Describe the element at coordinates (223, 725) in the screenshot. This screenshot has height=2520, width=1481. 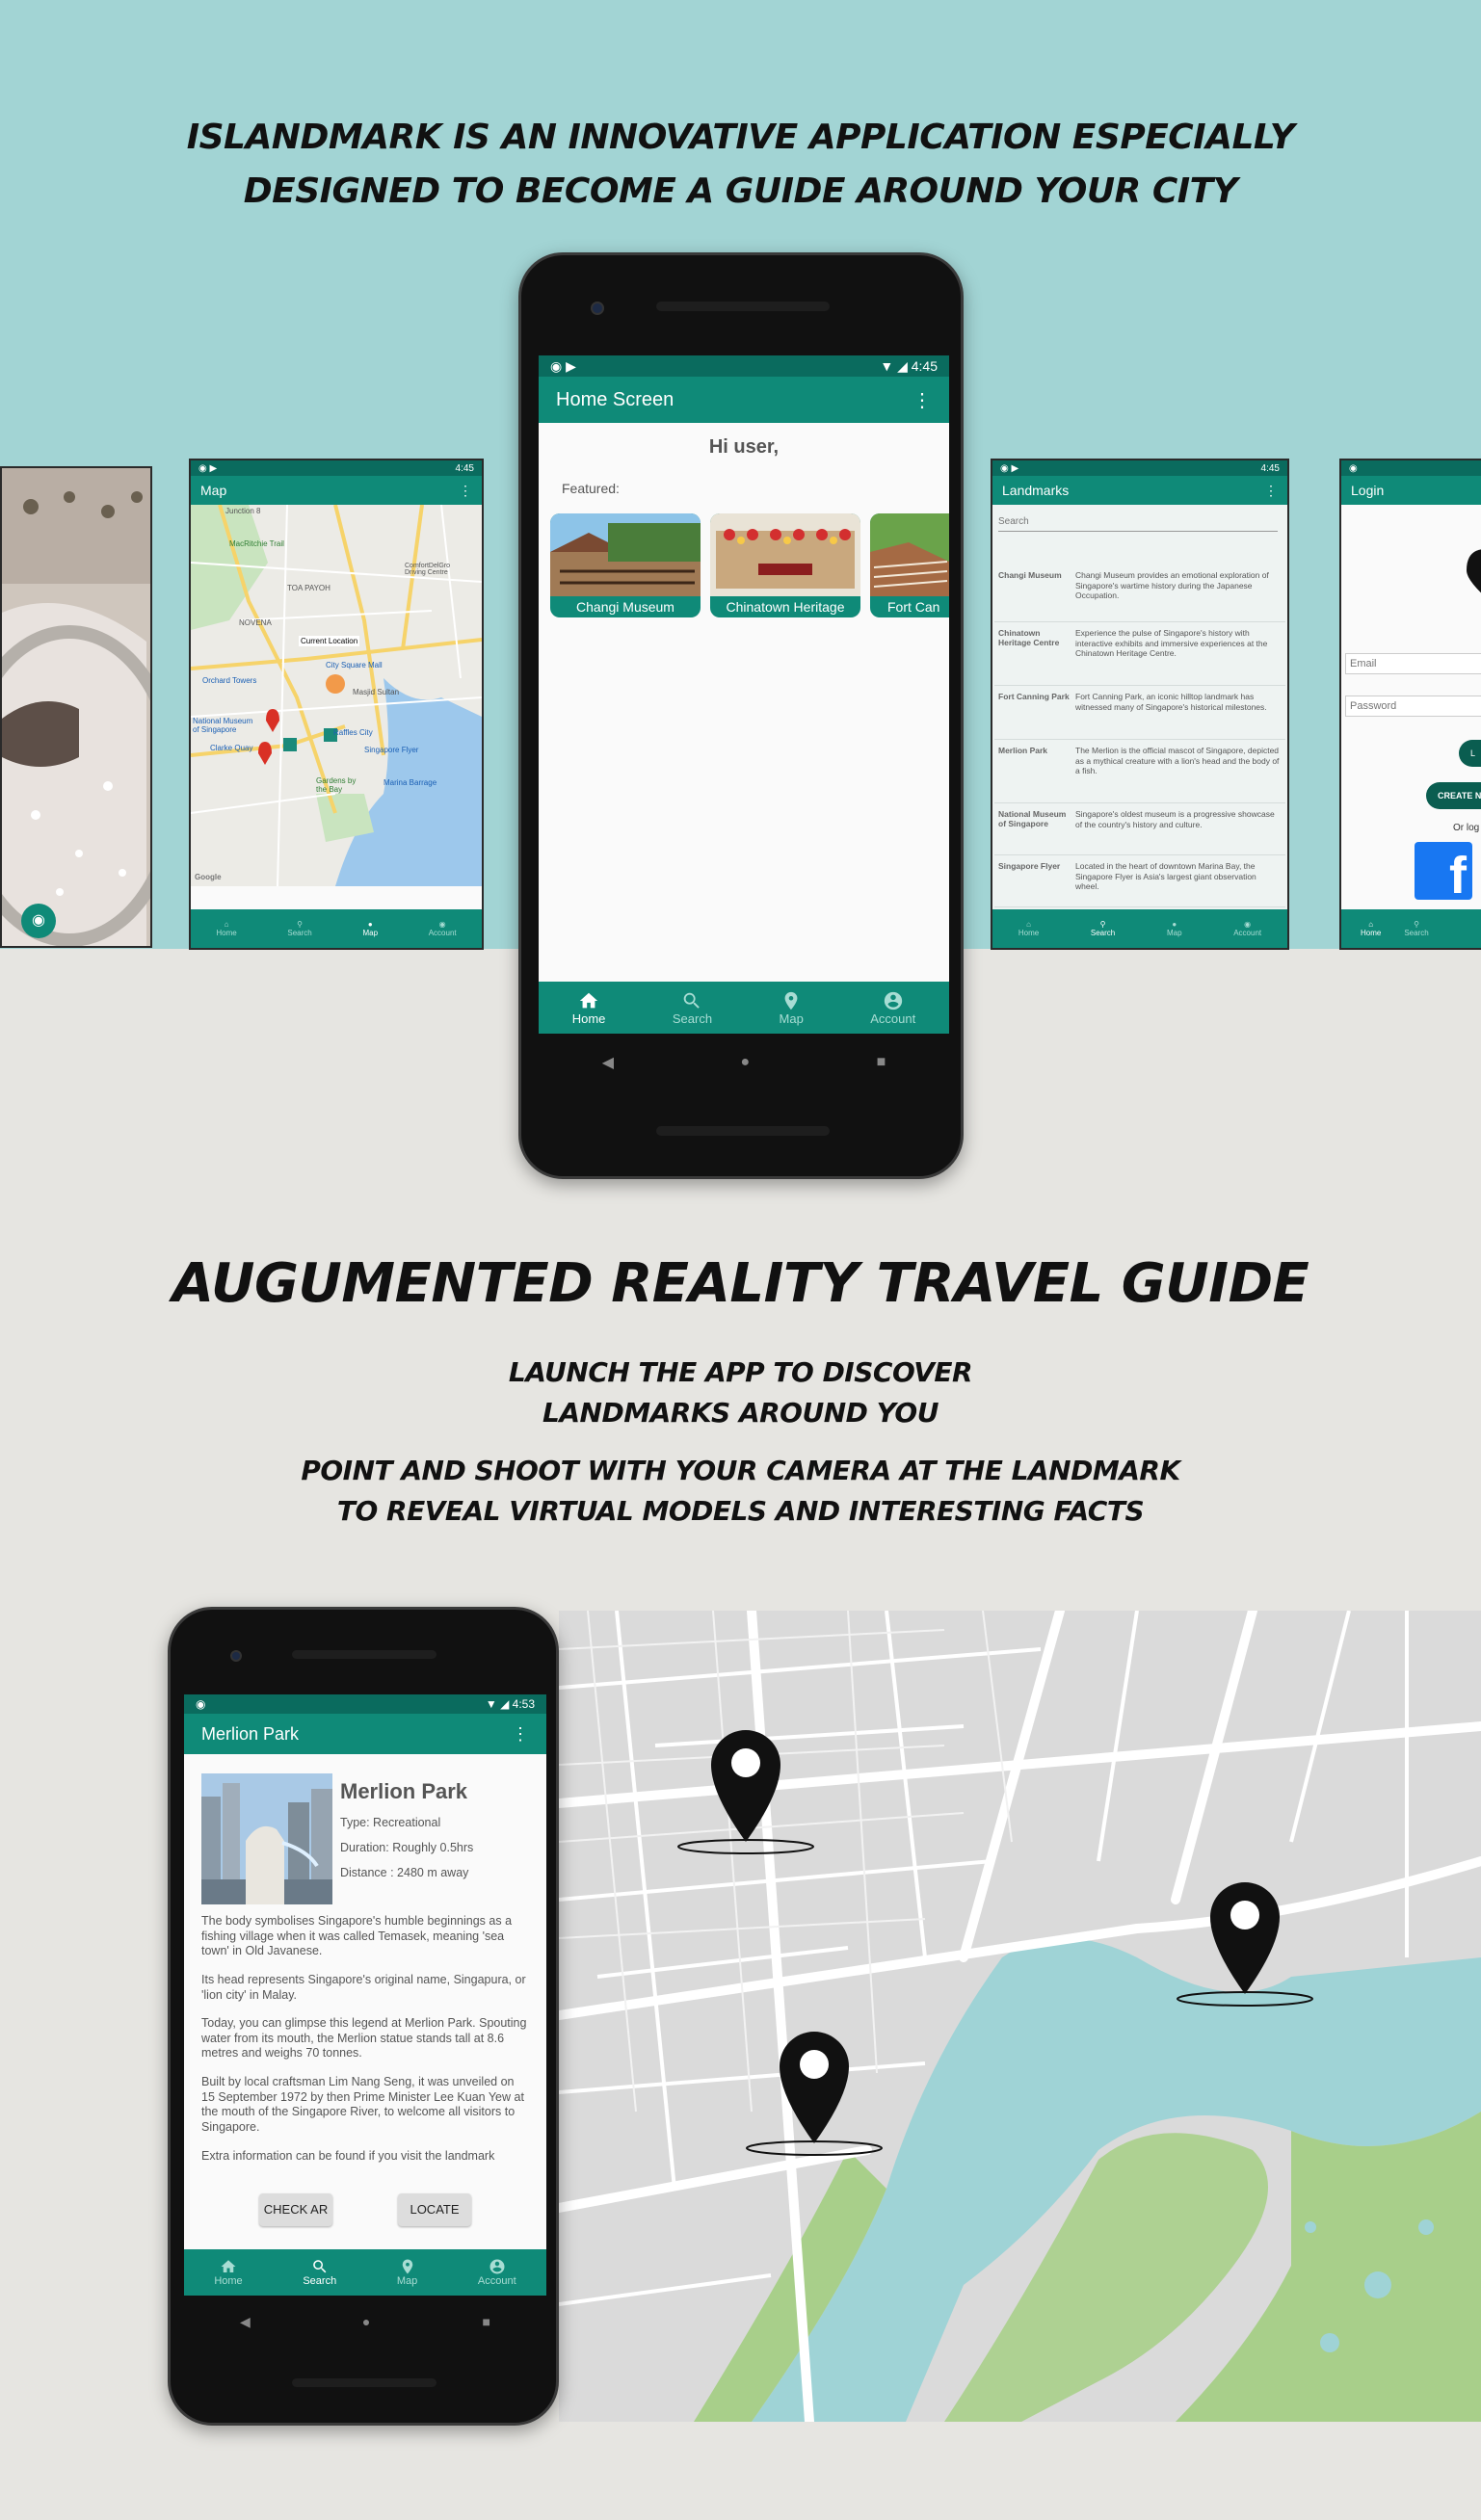
I see `map-label: National Museum of Singapore` at that location.